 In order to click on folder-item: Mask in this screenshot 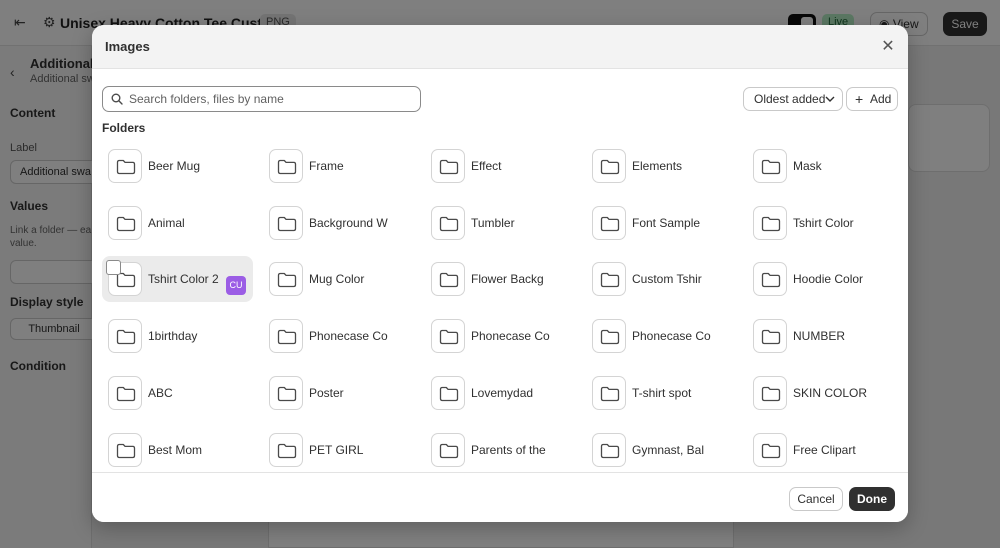, I will do `click(822, 166)`.